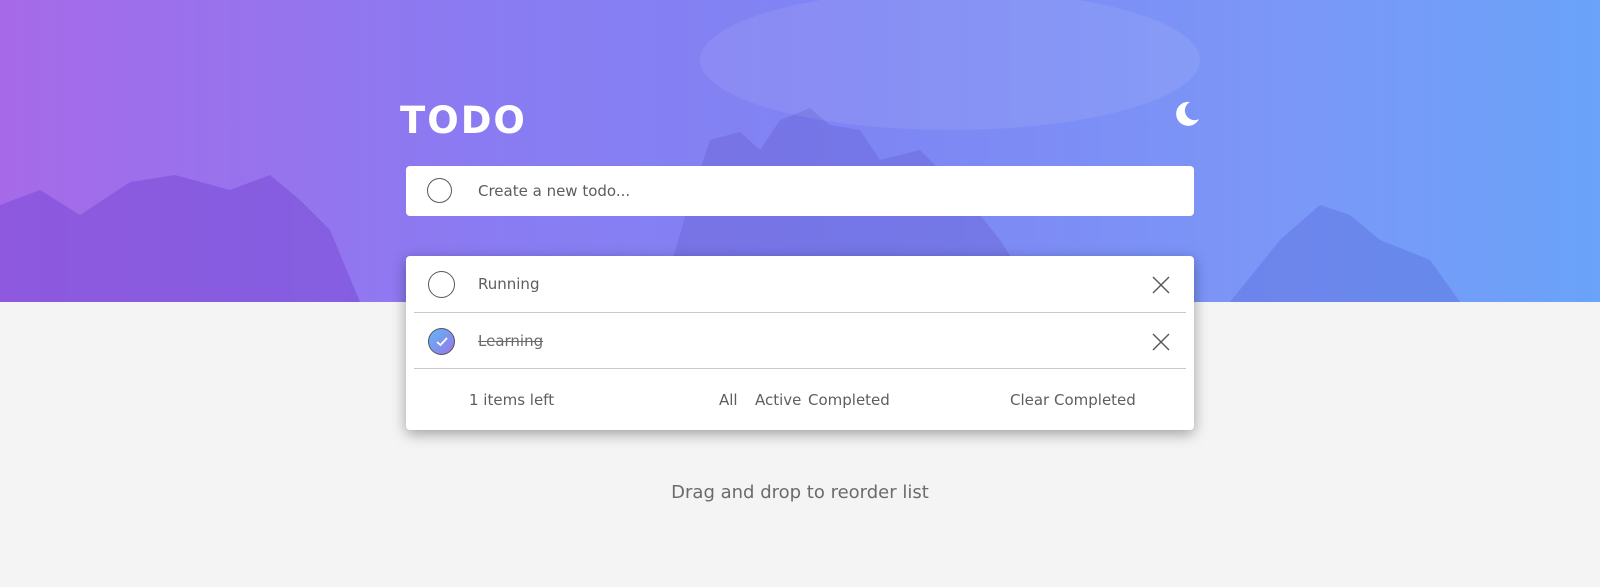 This screenshot has width=1600, height=587. I want to click on items-left-count: 1 items left, so click(512, 400).